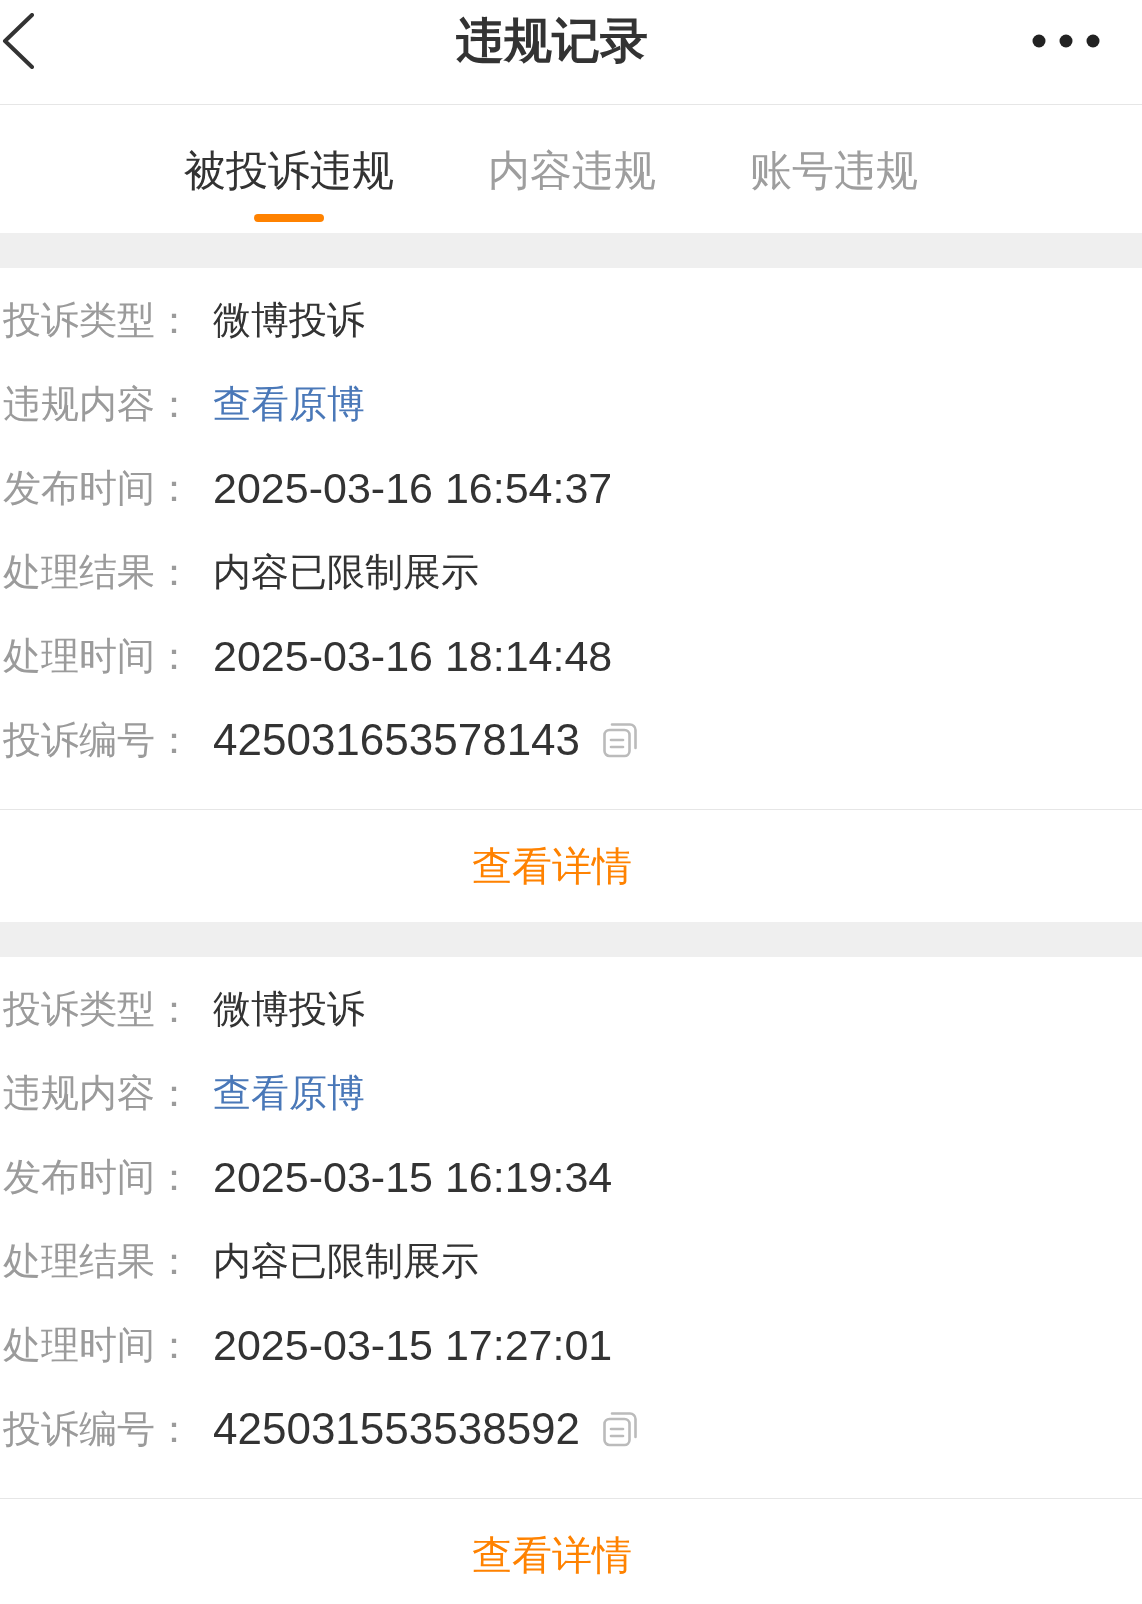 Image resolution: width=1142 pixels, height=1604 pixels. I want to click on field-value: 2025-03-15 16:19:34, so click(413, 1177).